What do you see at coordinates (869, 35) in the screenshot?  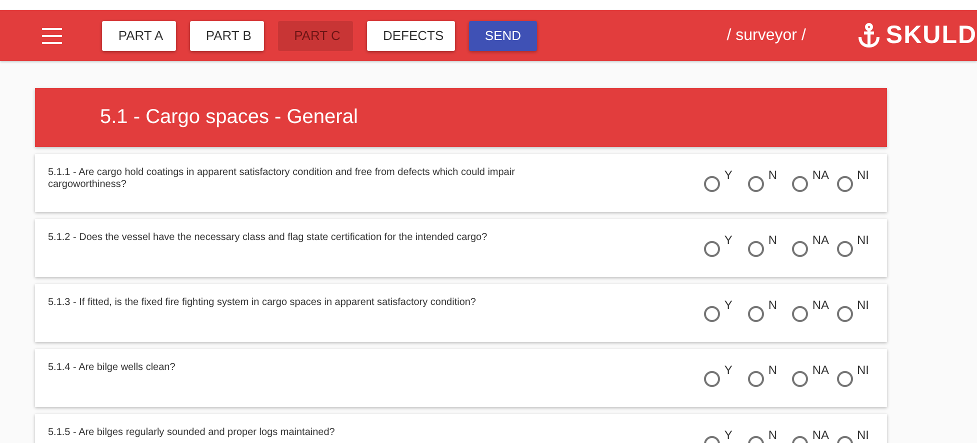 I see `anchor-icon` at bounding box center [869, 35].